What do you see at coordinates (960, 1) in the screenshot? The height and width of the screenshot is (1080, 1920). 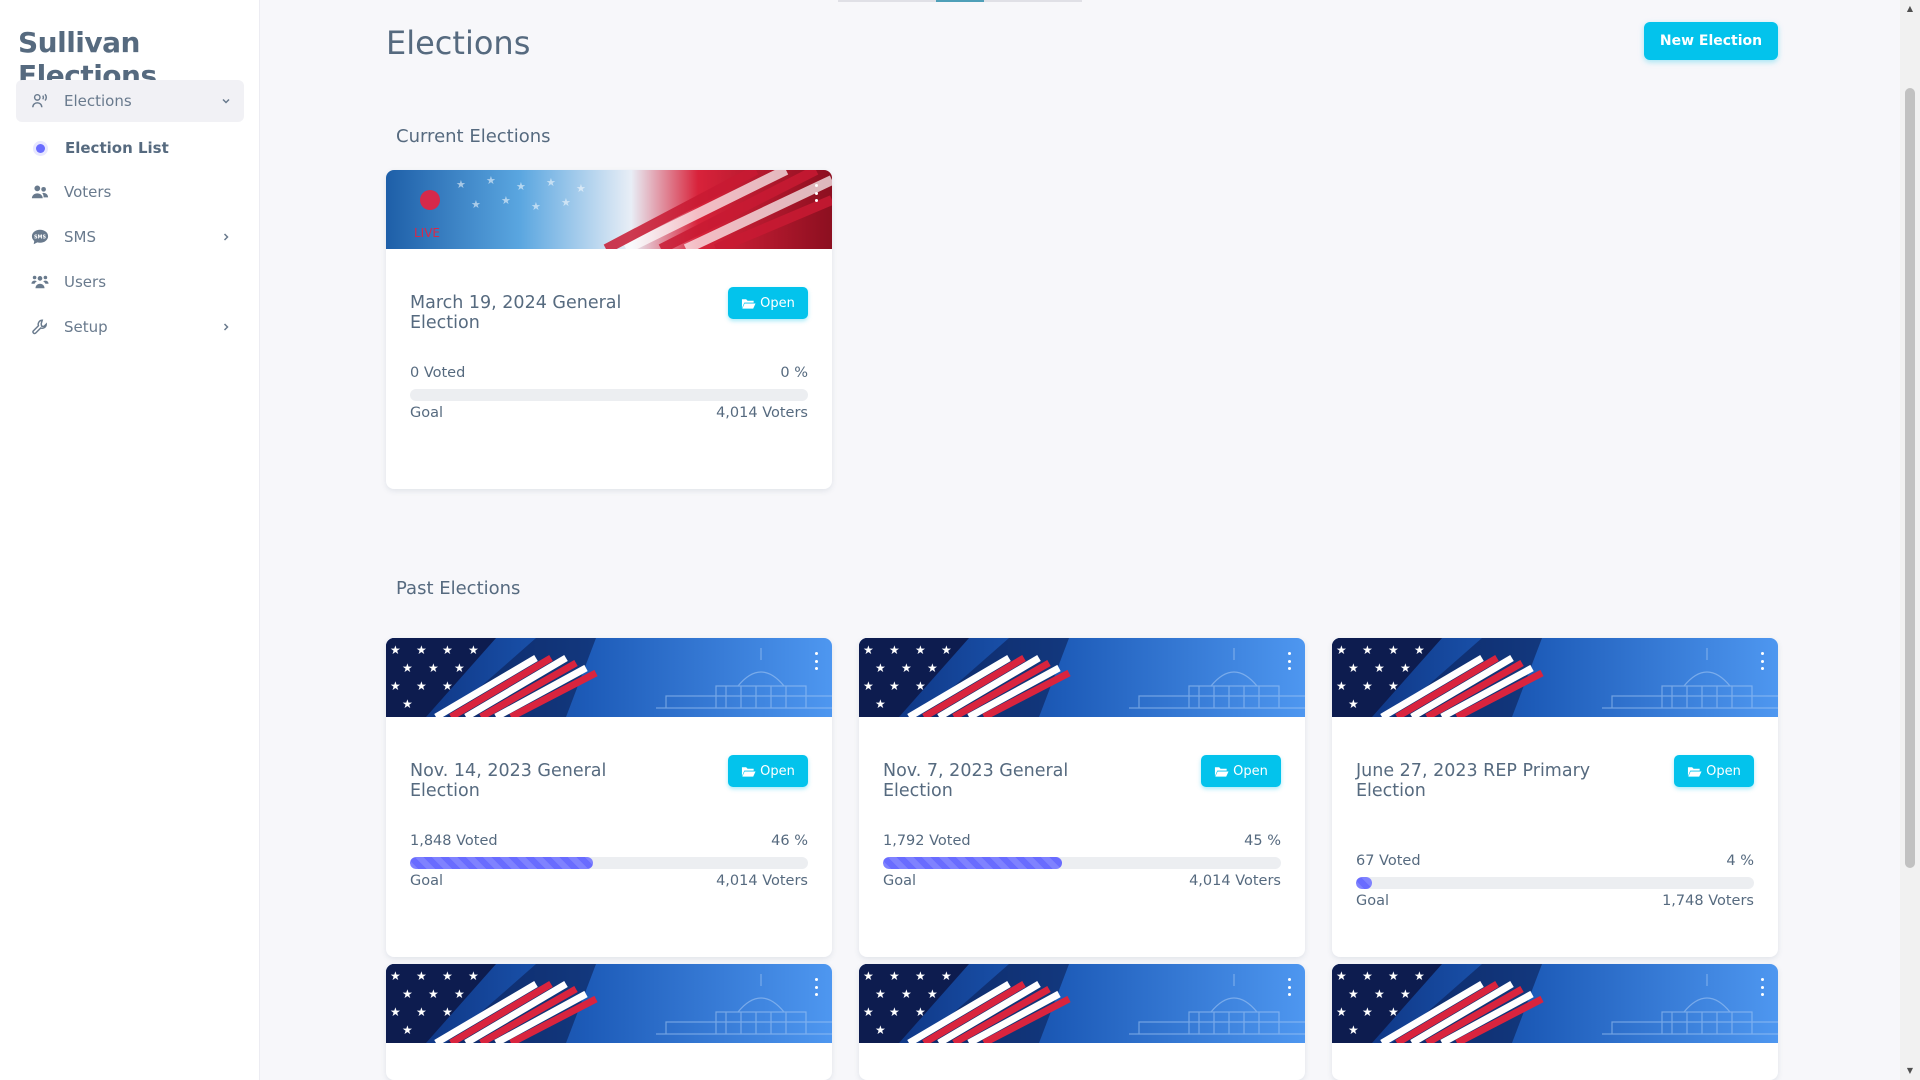 I see `top-tab-strip` at bounding box center [960, 1].